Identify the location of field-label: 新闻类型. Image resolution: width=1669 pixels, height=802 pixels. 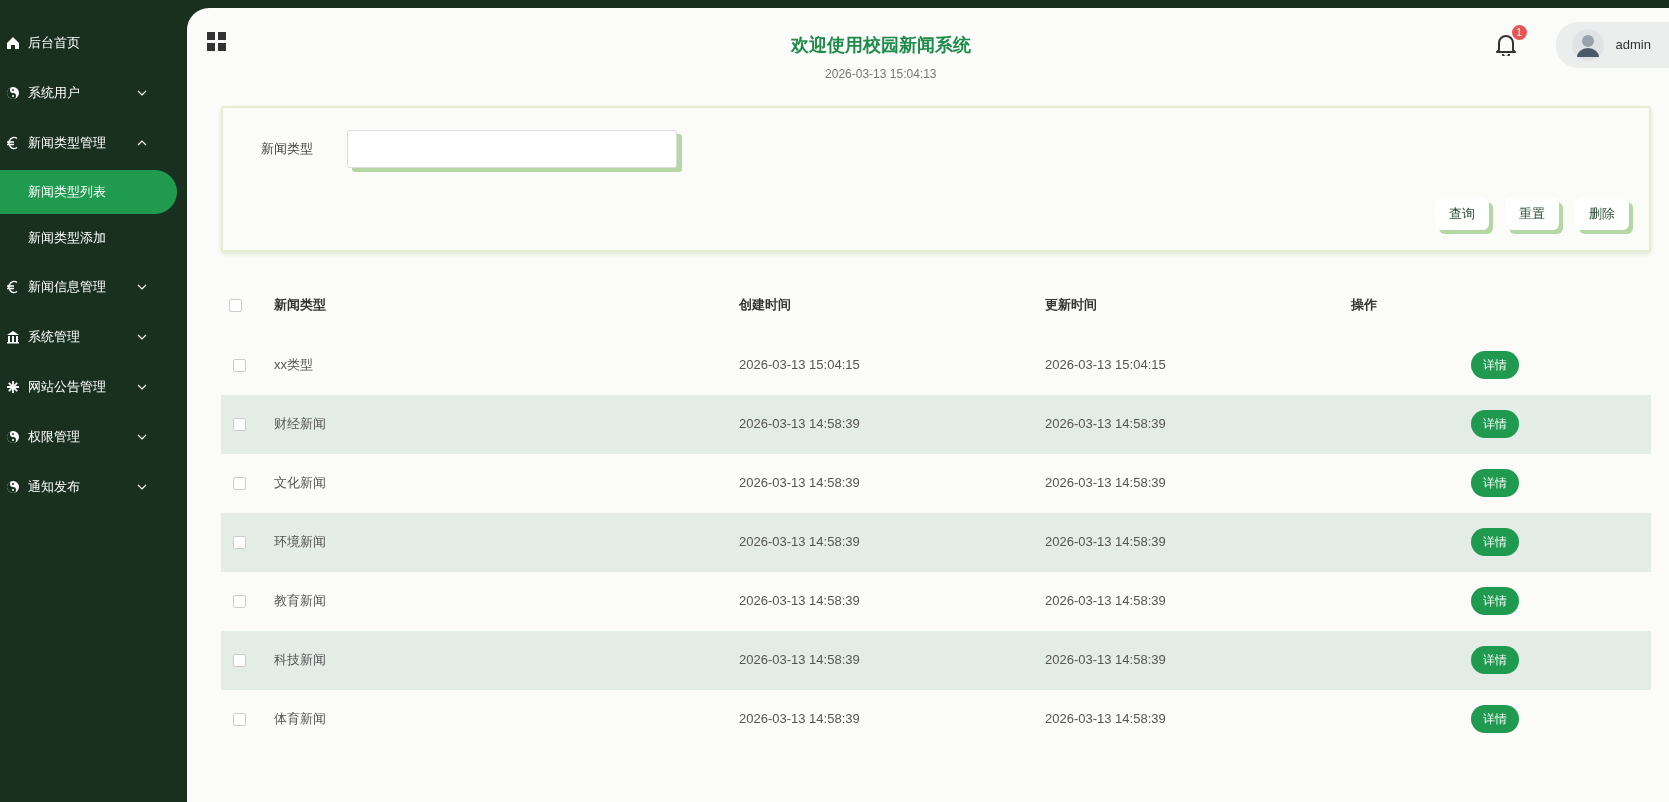
(287, 149).